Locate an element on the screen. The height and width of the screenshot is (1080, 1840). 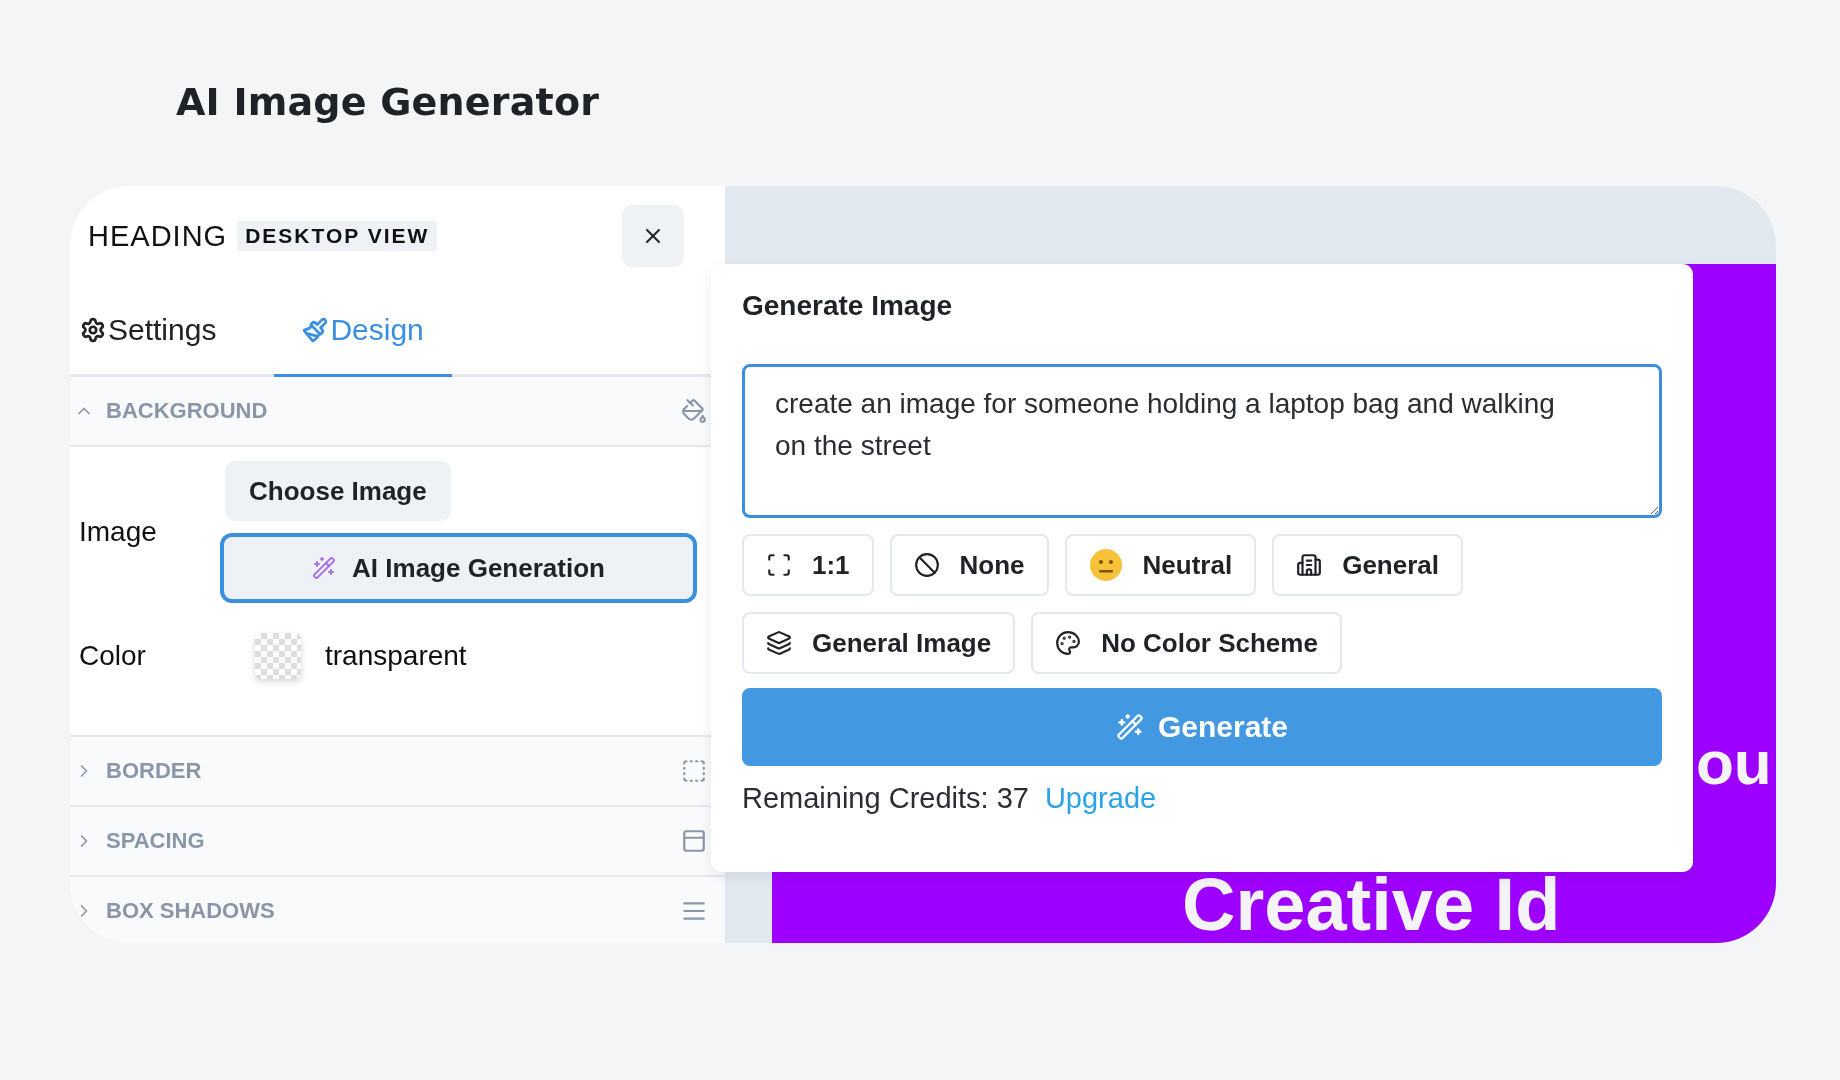
prompt-field: create an image for someone holding a laptop bag and walking on the street is located at coordinates (1202, 441).